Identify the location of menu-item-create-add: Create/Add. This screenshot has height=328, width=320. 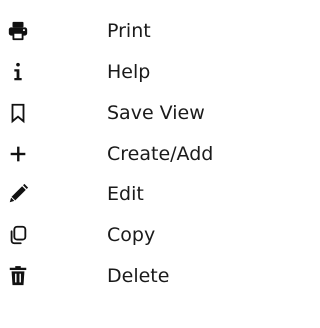
(120, 154).